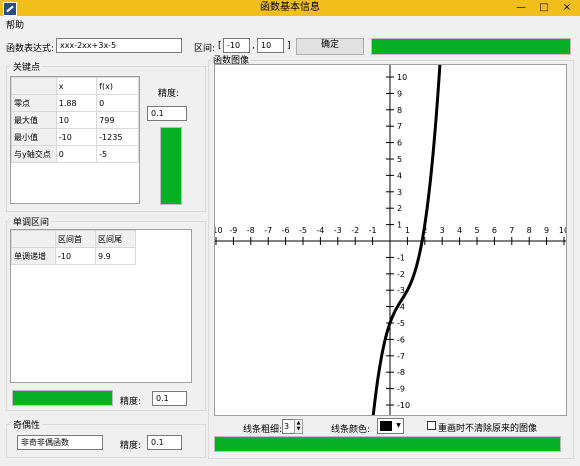 The image size is (580, 466). I want to click on x-tick-label: 5, so click(476, 230).